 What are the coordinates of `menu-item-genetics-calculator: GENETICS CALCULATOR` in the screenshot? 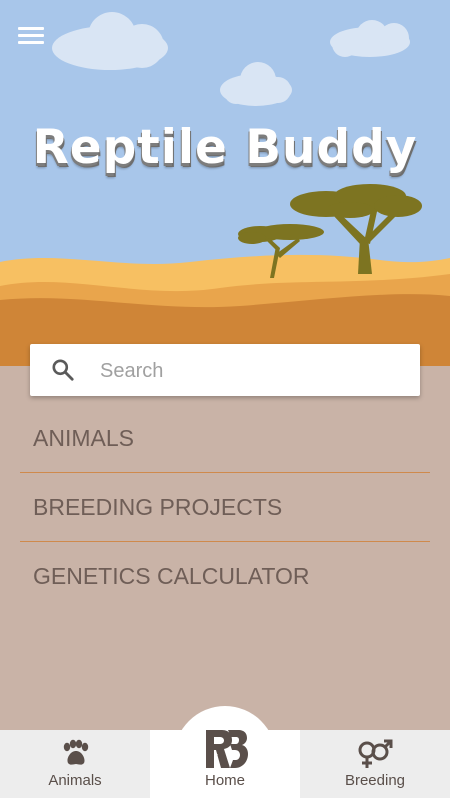 It's located at (225, 576).